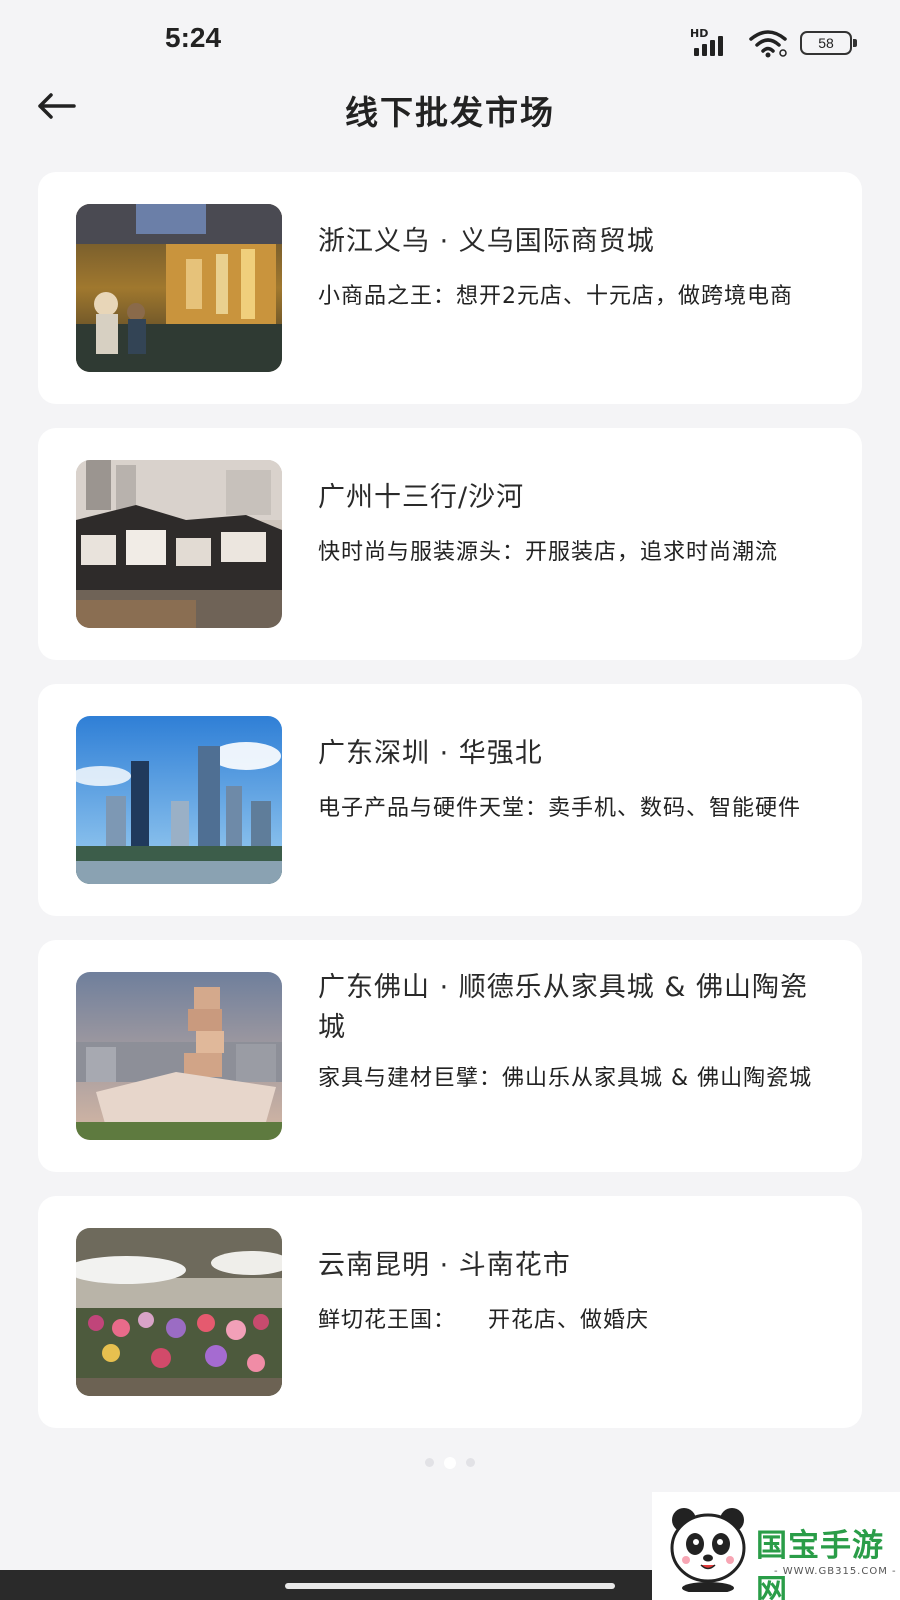  I want to click on status-time: 5:24, so click(193, 37).